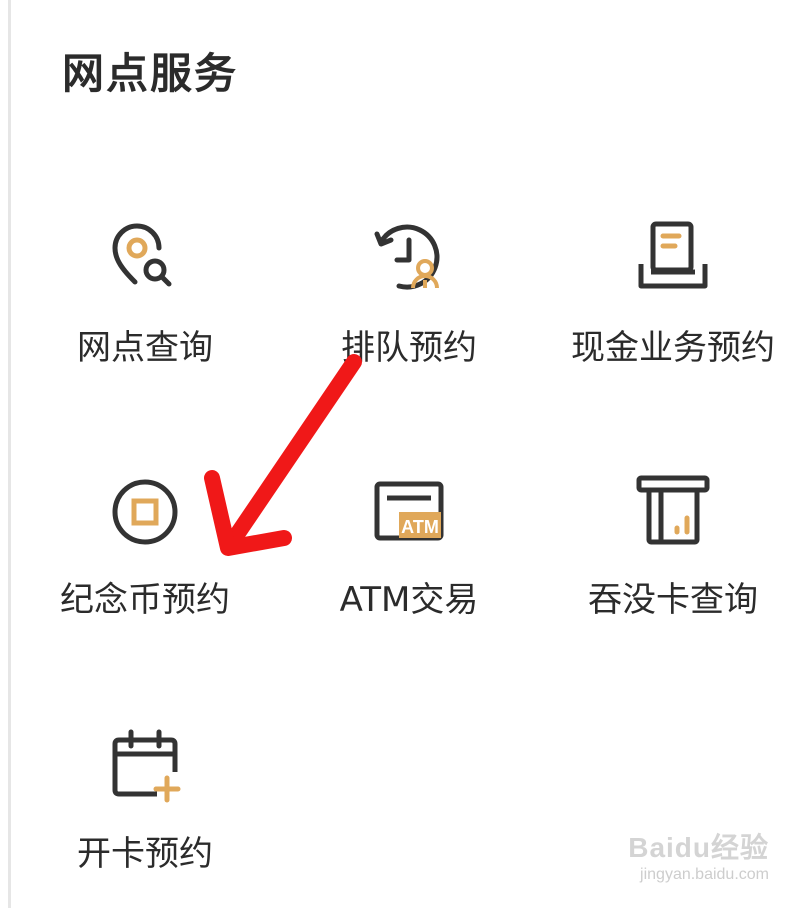 Image resolution: width=809 pixels, height=908 pixels. Describe the element at coordinates (704, 874) in the screenshot. I see `watermark-url: jingyan.baidu.com` at that location.